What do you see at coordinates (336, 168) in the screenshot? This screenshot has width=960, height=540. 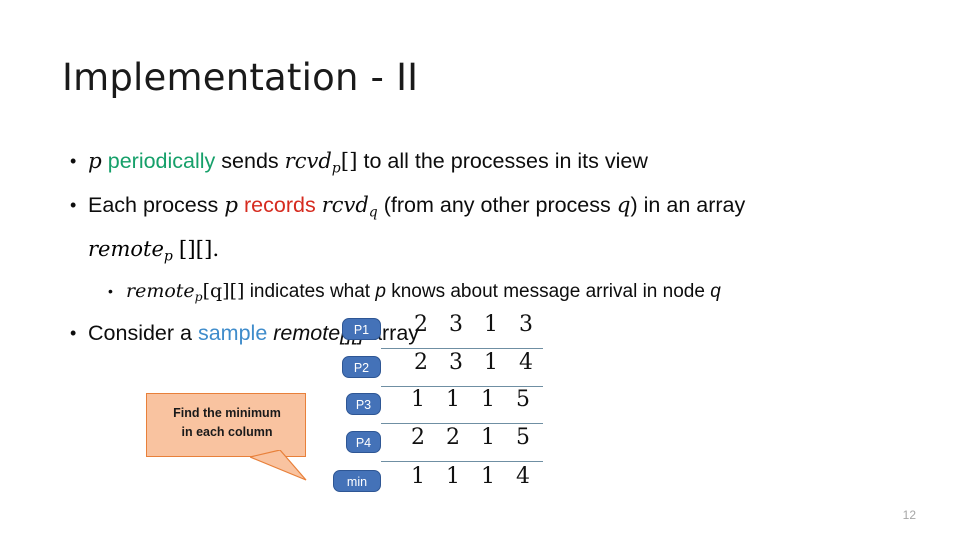 I see `bullet-1-math-subscript: p` at bounding box center [336, 168].